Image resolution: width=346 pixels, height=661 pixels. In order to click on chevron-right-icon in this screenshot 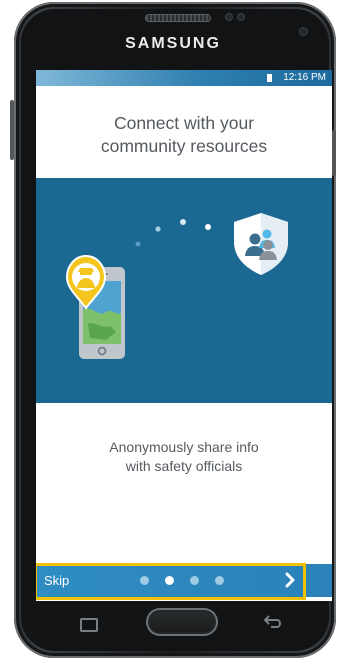, I will do `click(290, 580)`.